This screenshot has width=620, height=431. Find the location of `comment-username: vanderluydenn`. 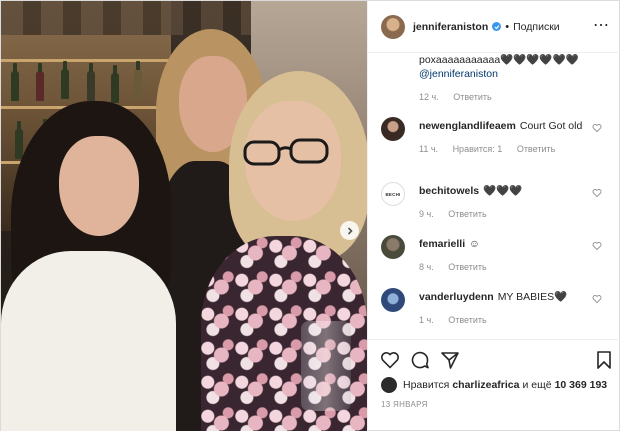

comment-username: vanderluydenn is located at coordinates (456, 297).